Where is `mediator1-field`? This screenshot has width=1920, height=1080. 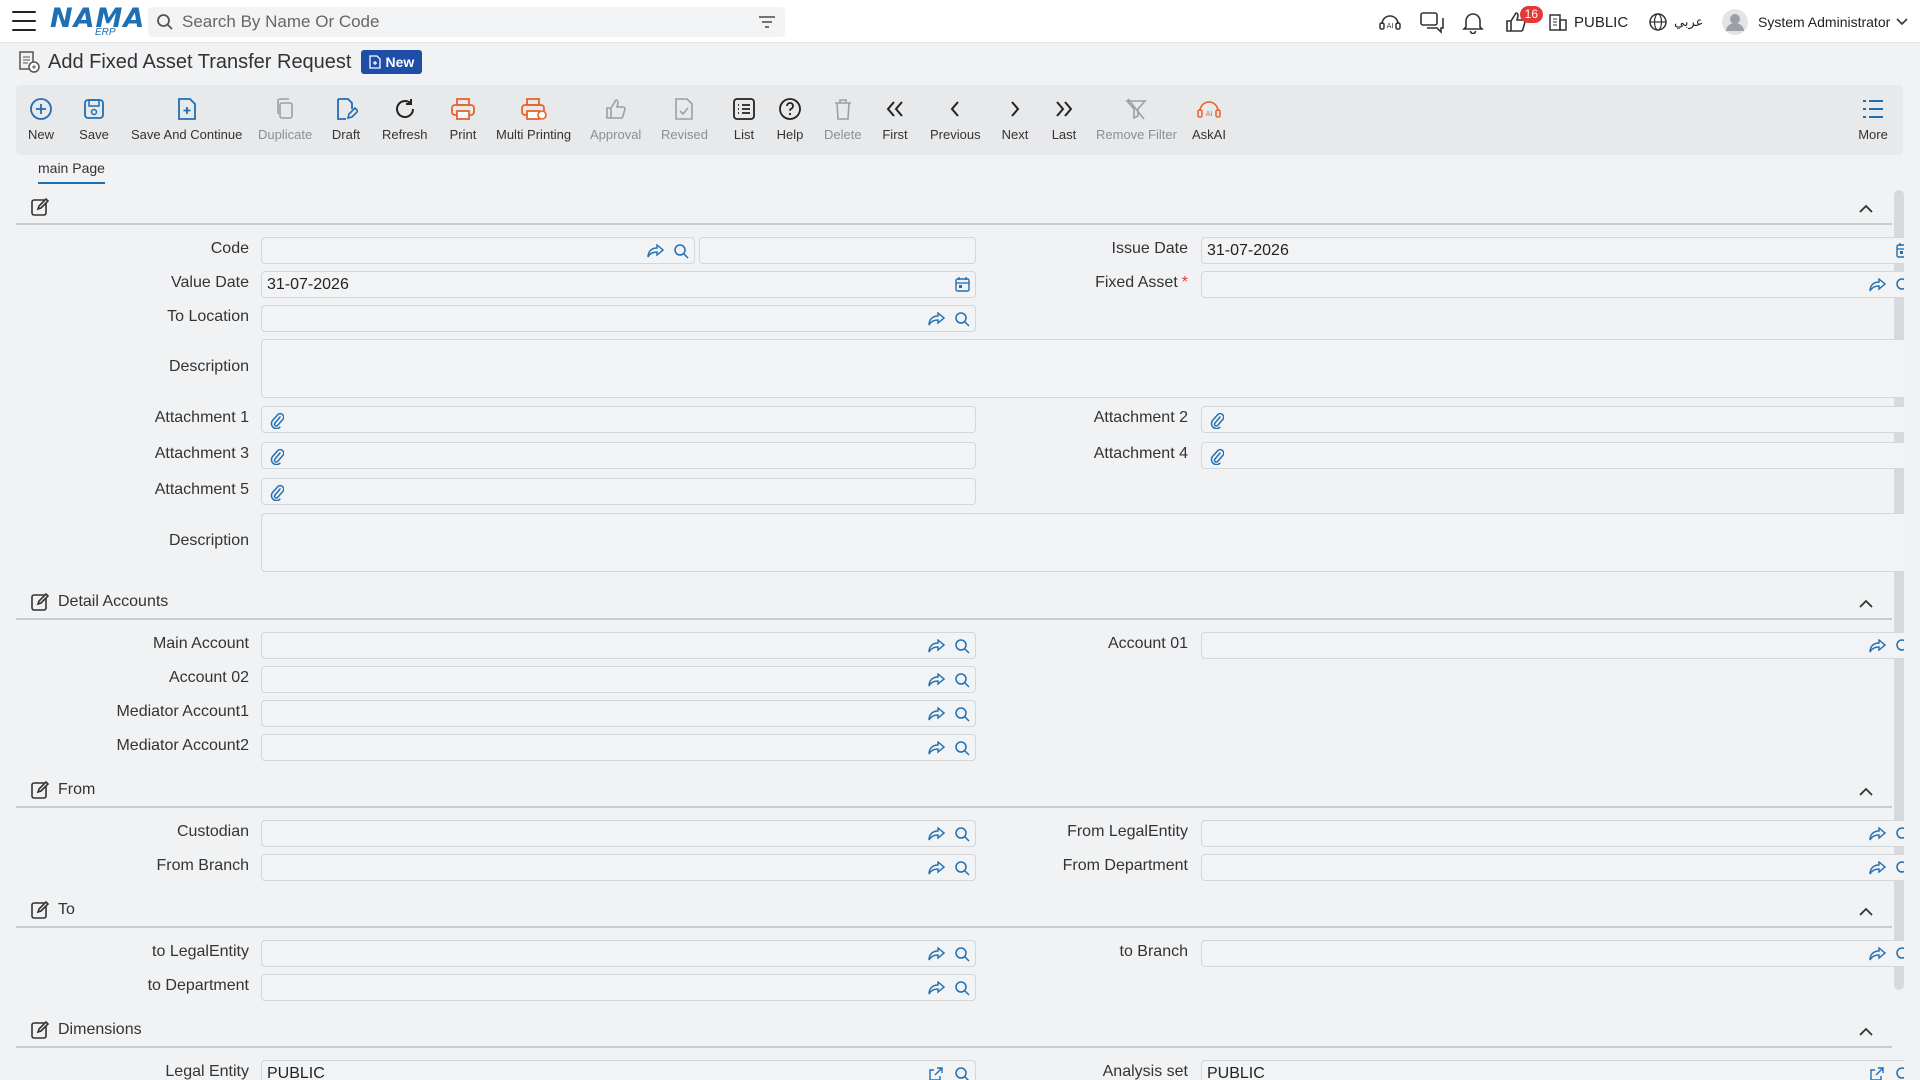
mediator1-field is located at coordinates (618, 713).